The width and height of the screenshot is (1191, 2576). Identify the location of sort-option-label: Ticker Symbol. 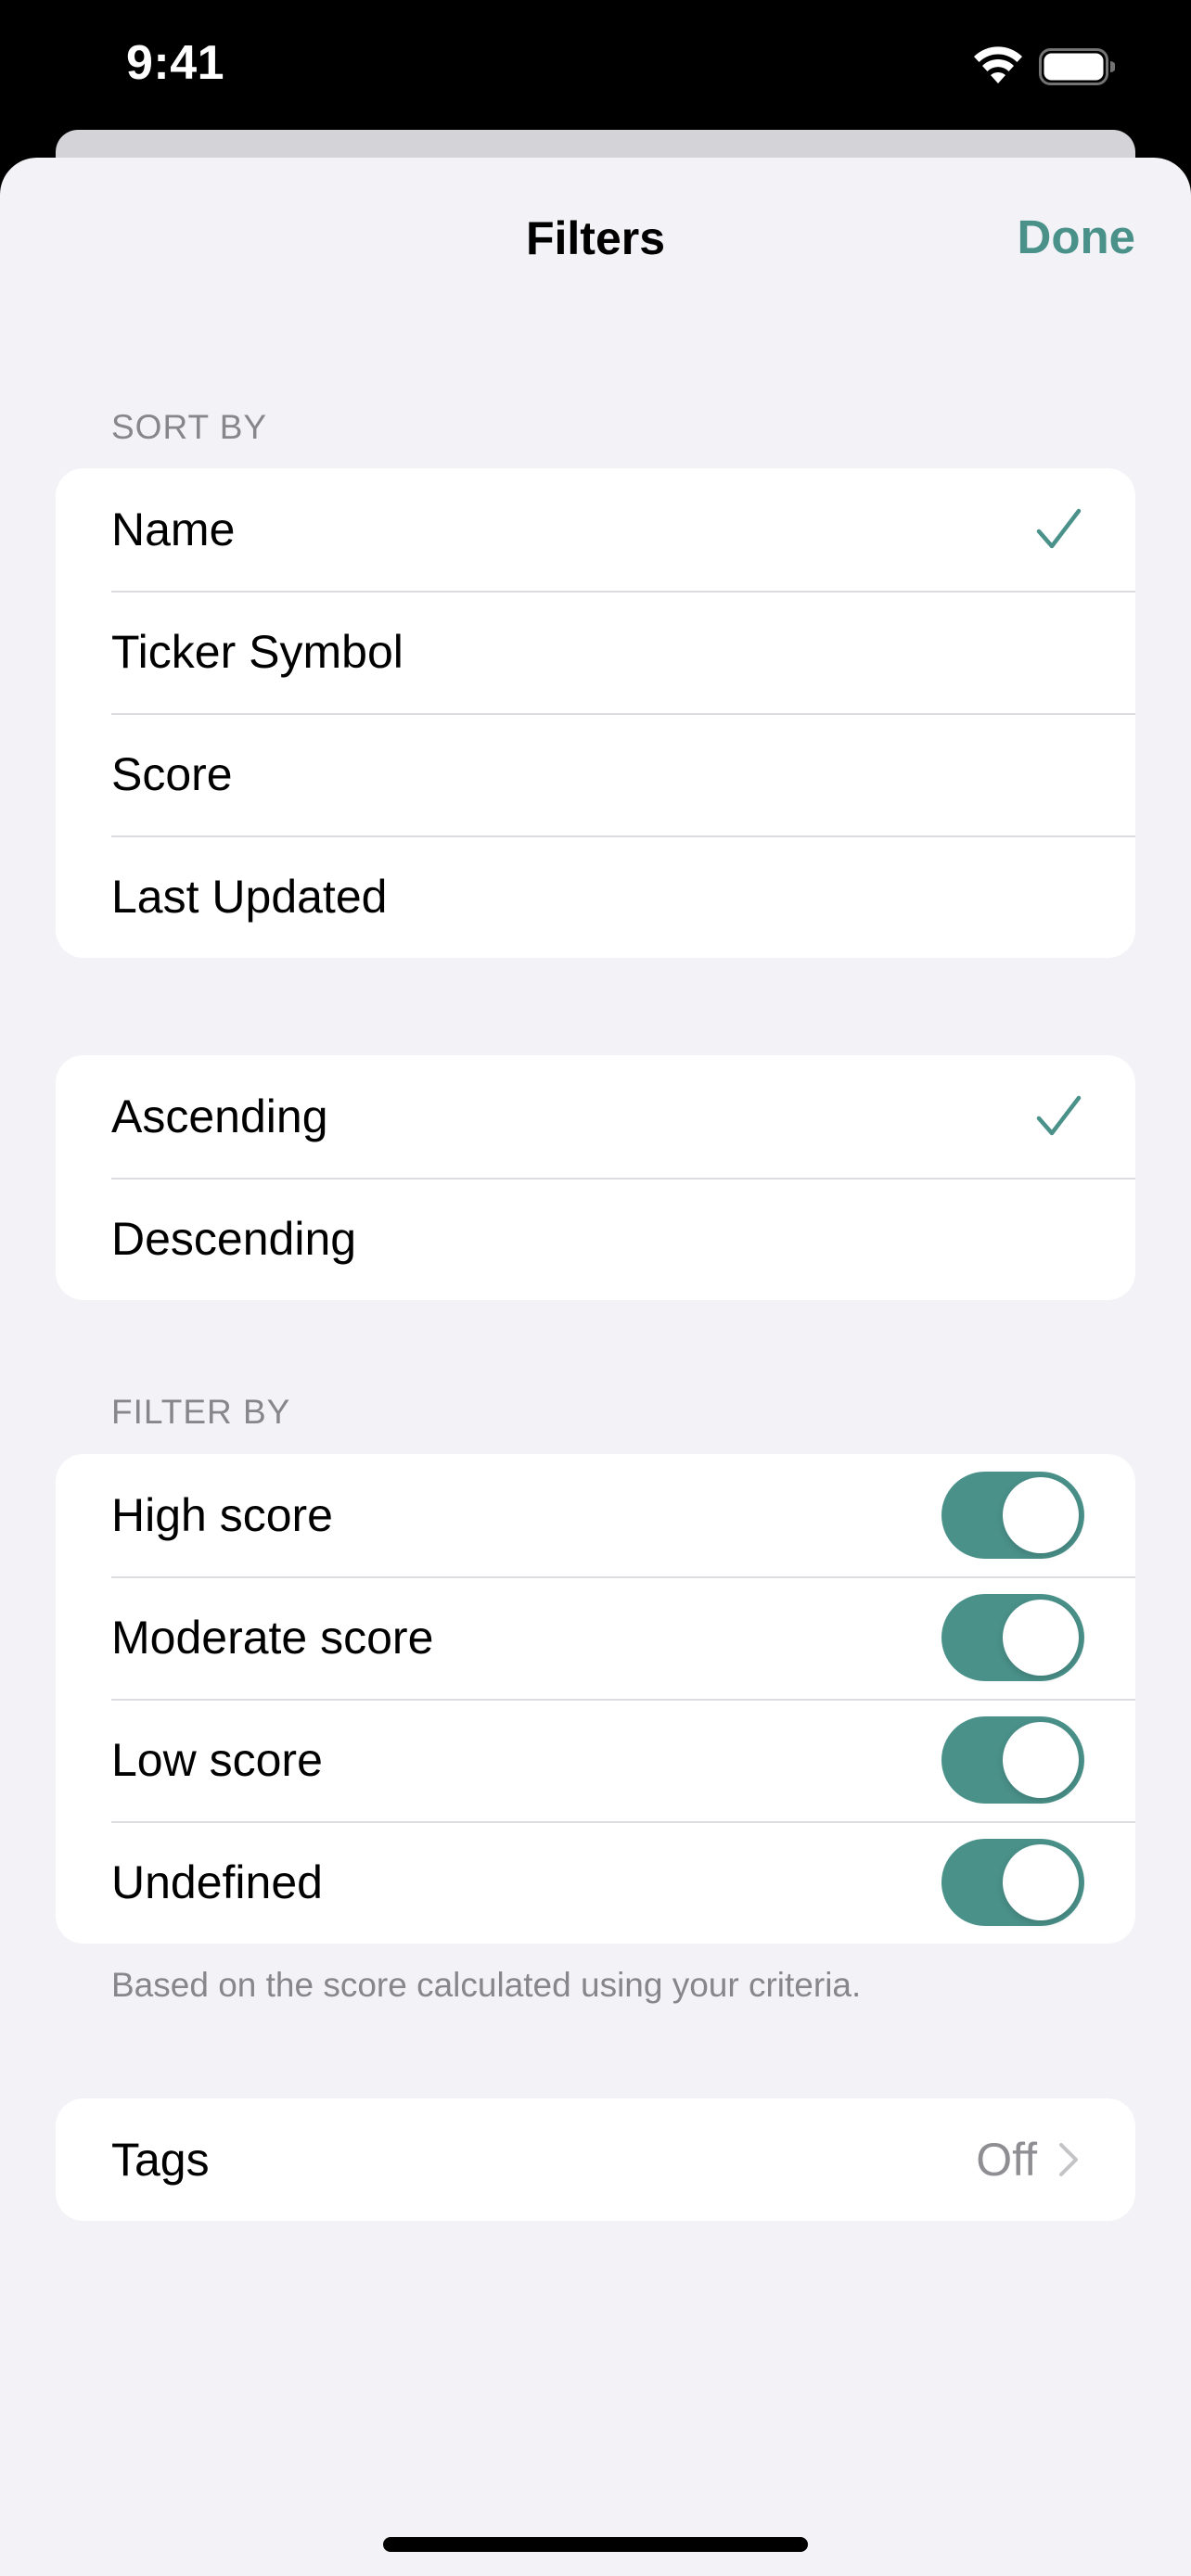
(257, 652).